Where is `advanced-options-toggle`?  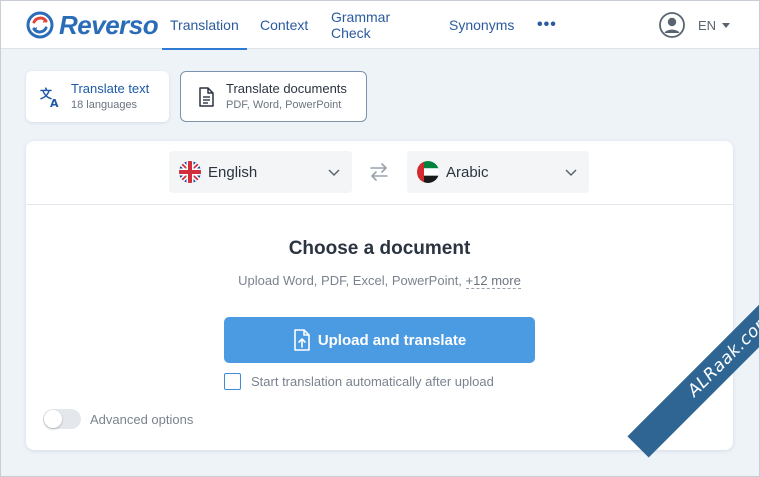
advanced-options-toggle is located at coordinates (62, 419).